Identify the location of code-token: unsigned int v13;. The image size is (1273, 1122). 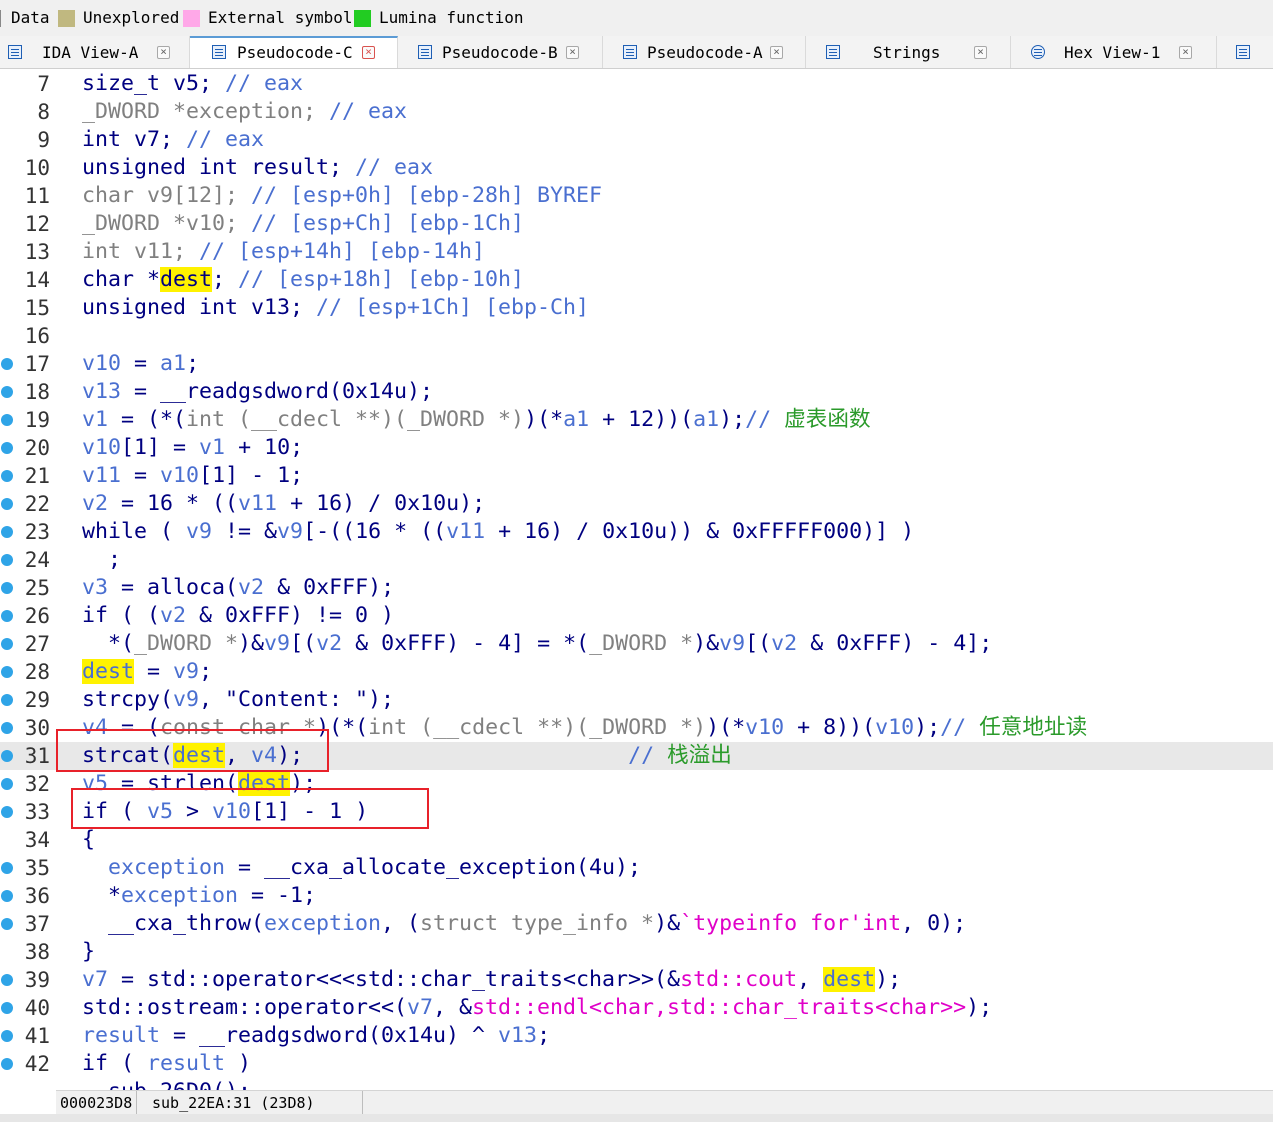
(186, 307).